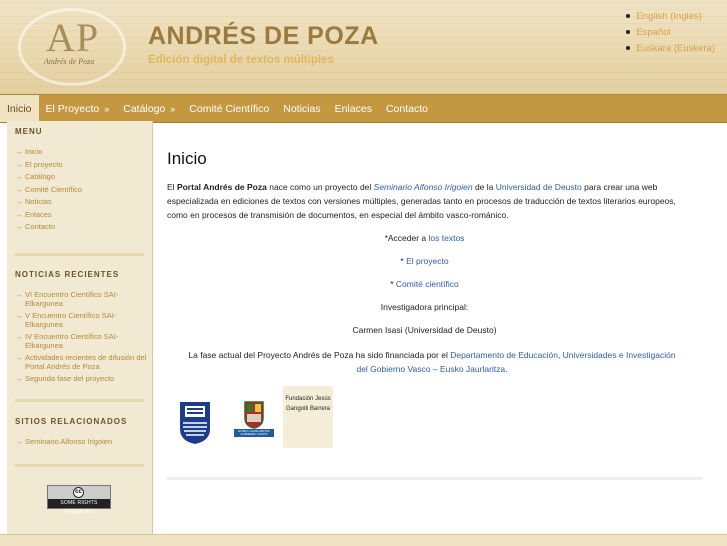  Describe the element at coordinates (195, 423) in the screenshot. I see `deusto-logo` at that location.